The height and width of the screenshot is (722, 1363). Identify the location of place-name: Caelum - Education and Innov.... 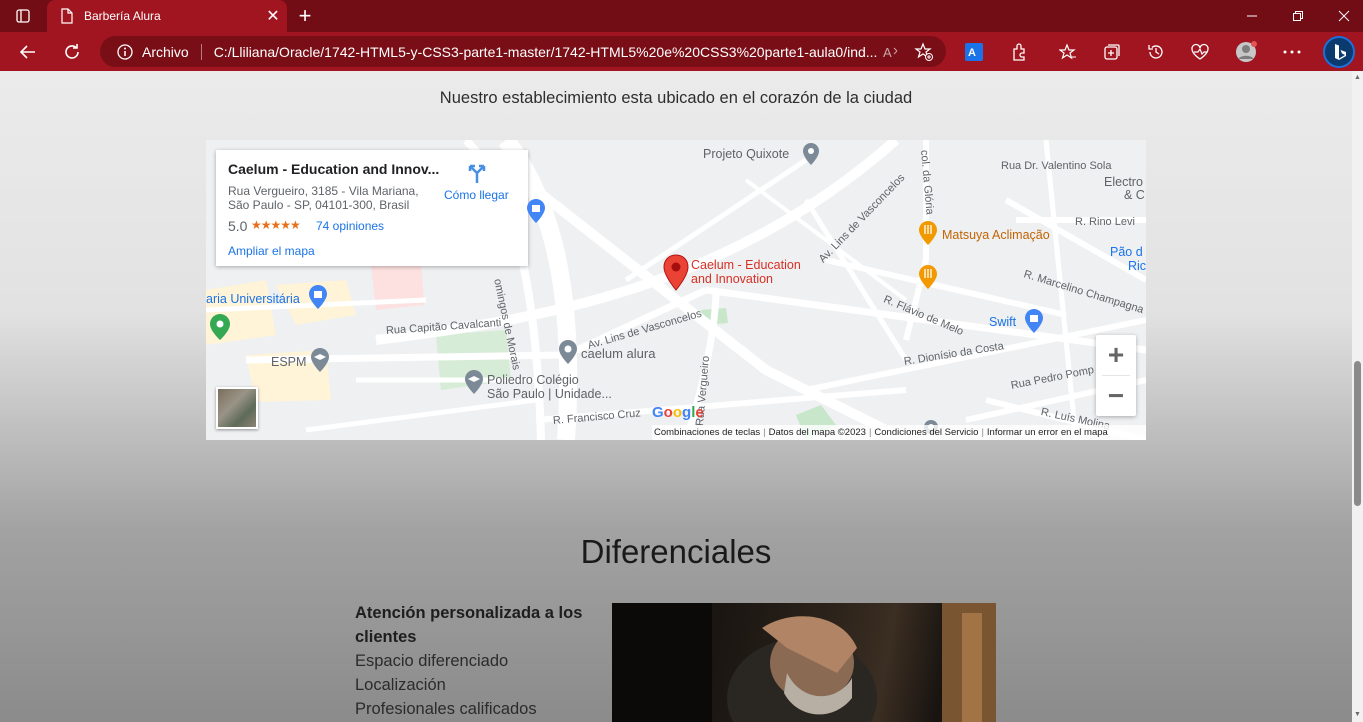
(333, 169).